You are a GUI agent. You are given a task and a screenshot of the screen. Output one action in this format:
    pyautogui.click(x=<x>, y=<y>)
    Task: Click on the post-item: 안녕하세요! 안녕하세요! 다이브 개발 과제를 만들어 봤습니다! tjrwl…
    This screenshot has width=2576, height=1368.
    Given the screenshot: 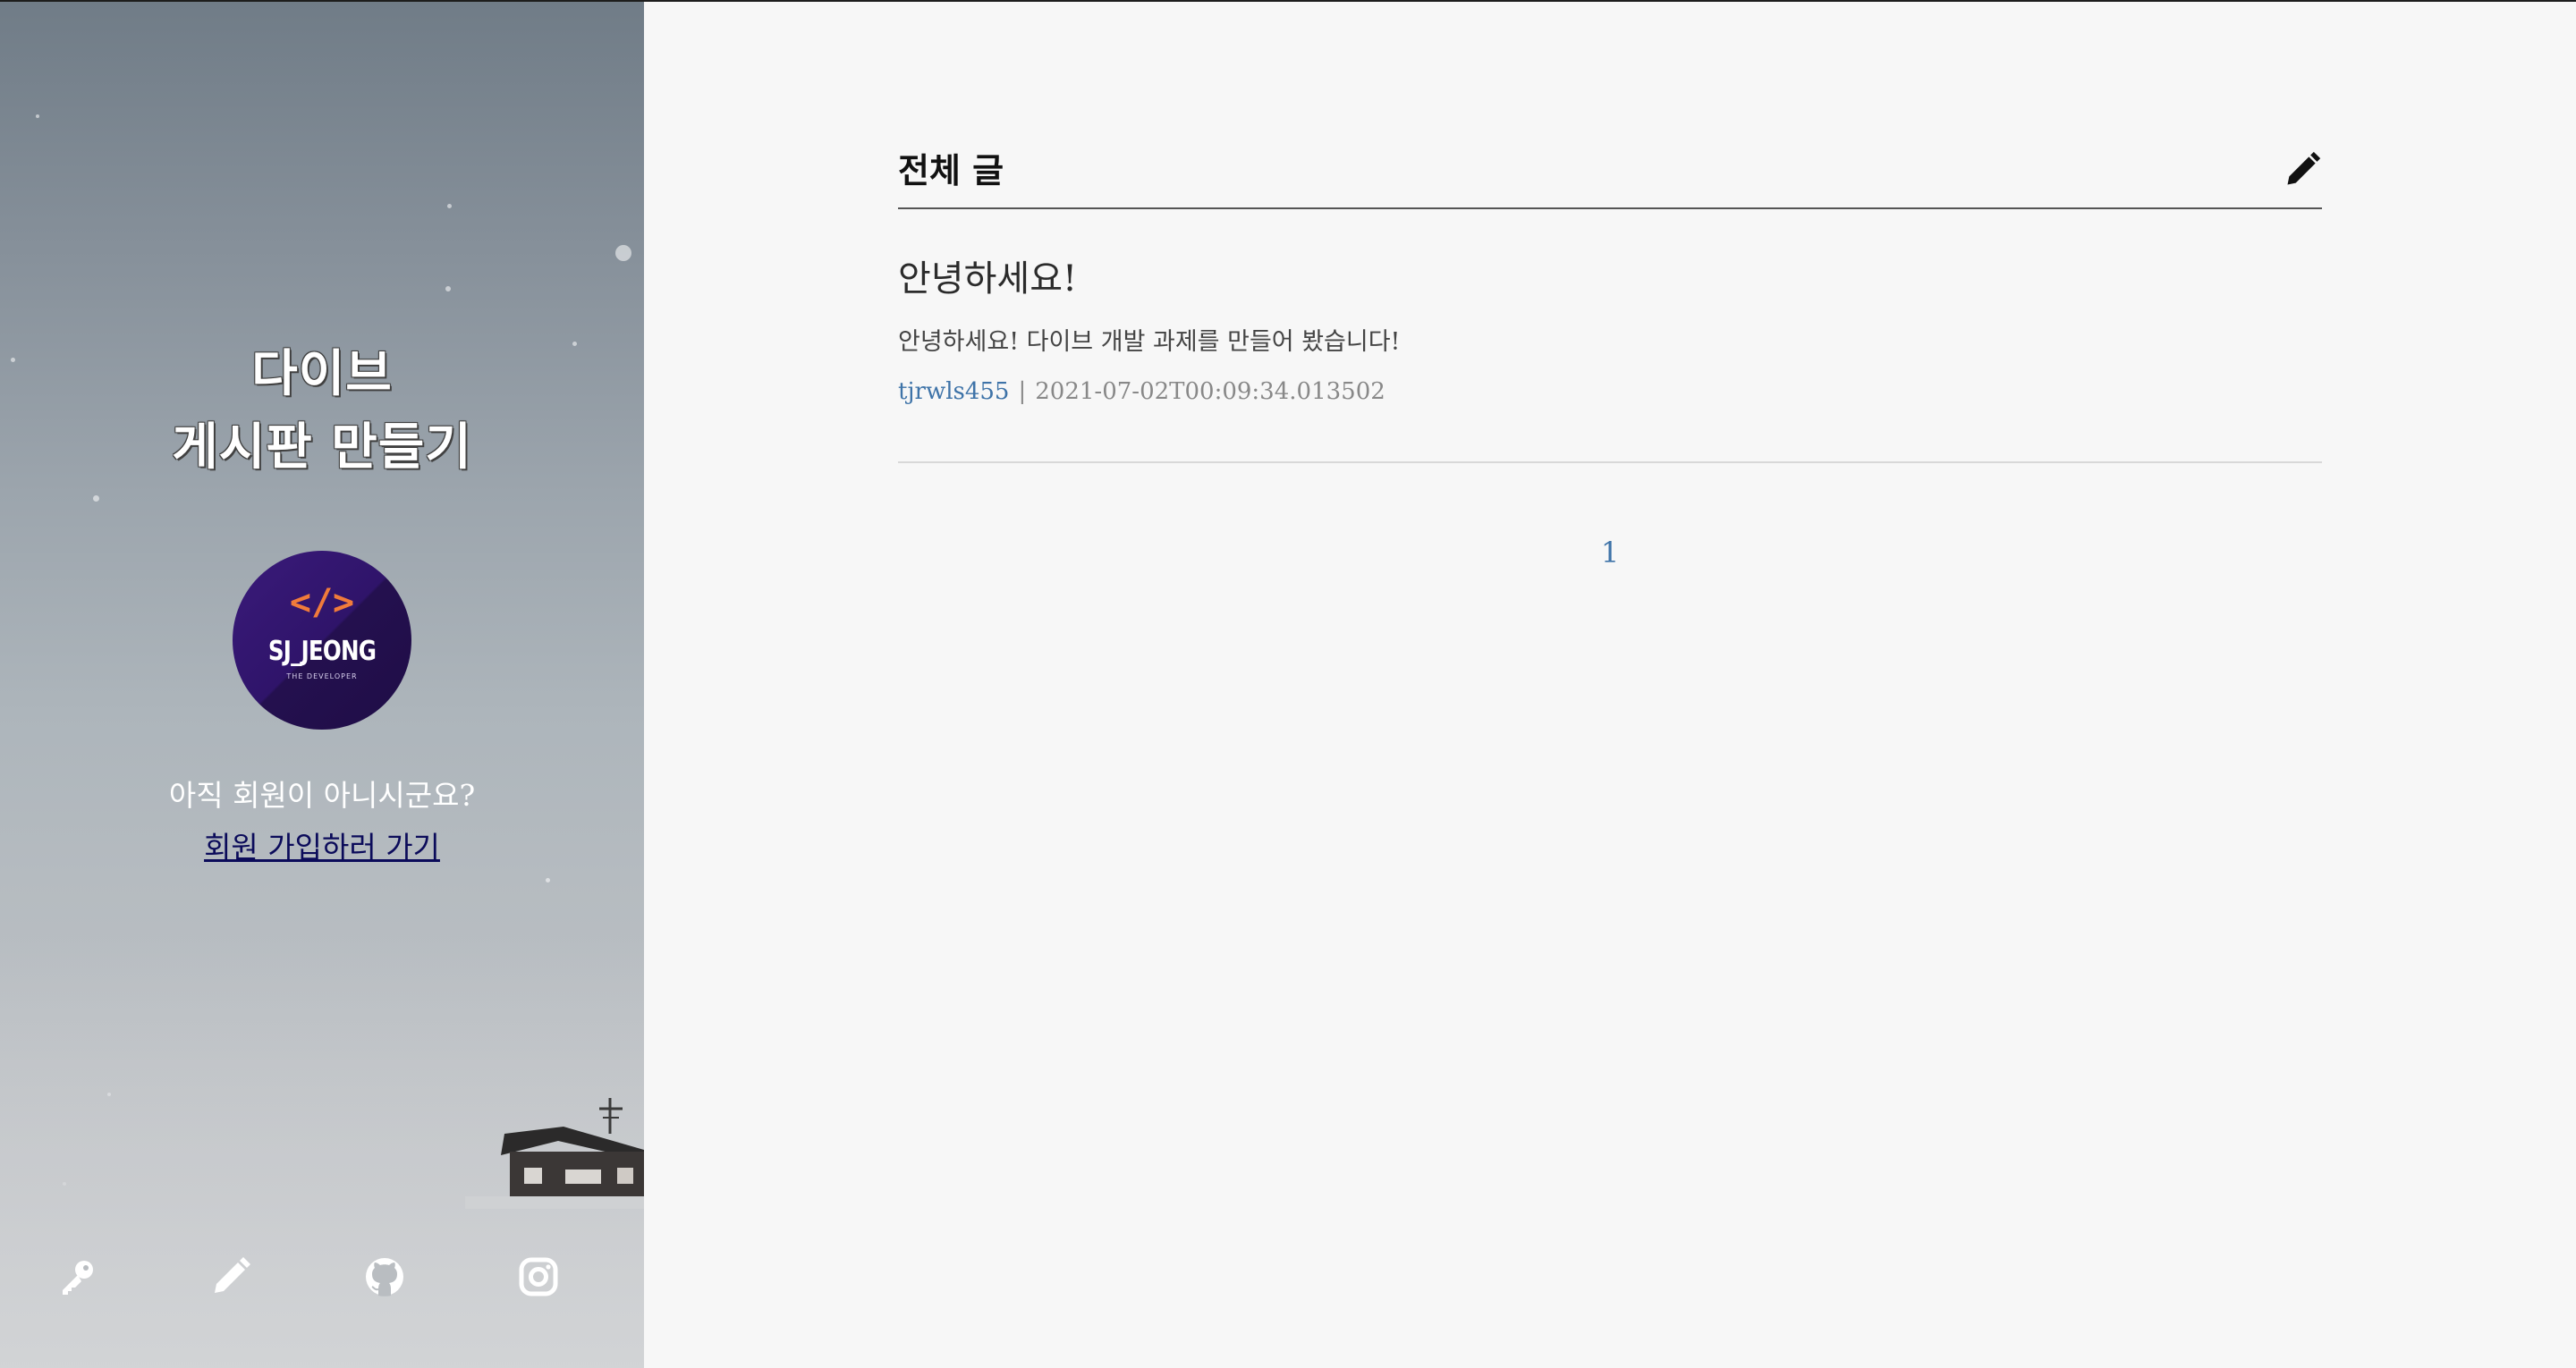 What is the action you would take?
    pyautogui.click(x=1610, y=357)
    